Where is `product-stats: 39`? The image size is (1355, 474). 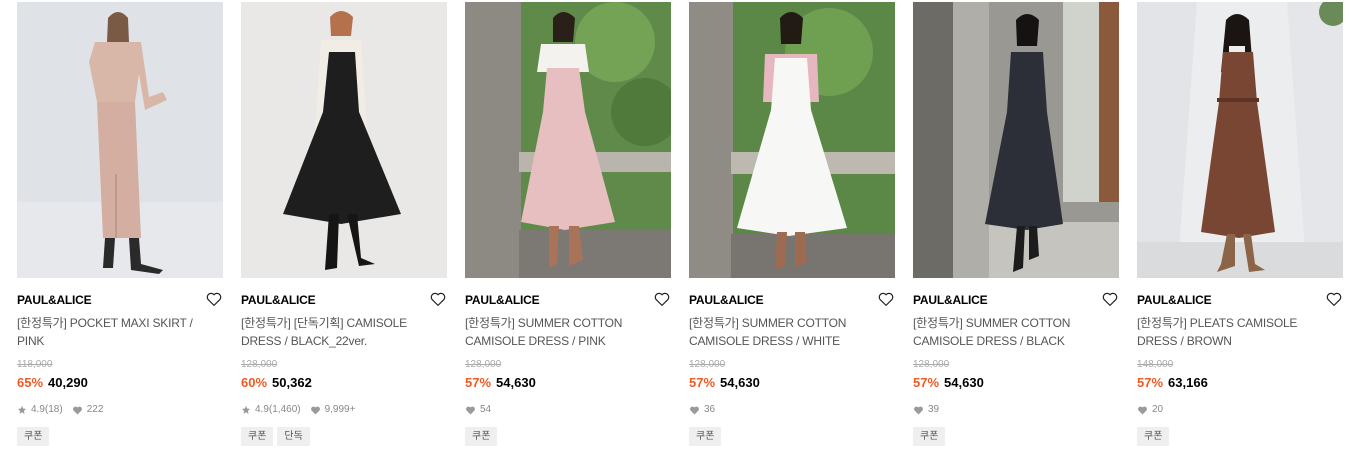
product-stats: 39 is located at coordinates (930, 409).